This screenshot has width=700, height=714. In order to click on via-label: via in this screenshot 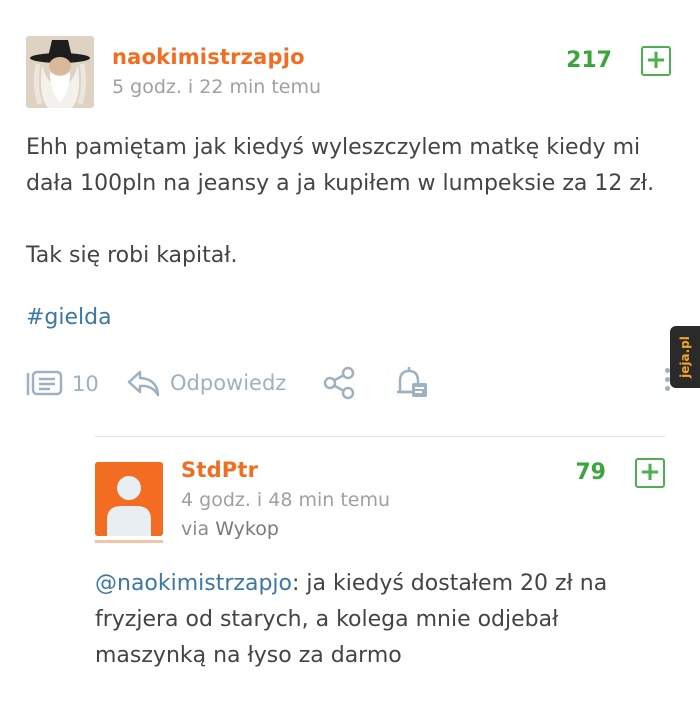, I will do `click(195, 529)`.